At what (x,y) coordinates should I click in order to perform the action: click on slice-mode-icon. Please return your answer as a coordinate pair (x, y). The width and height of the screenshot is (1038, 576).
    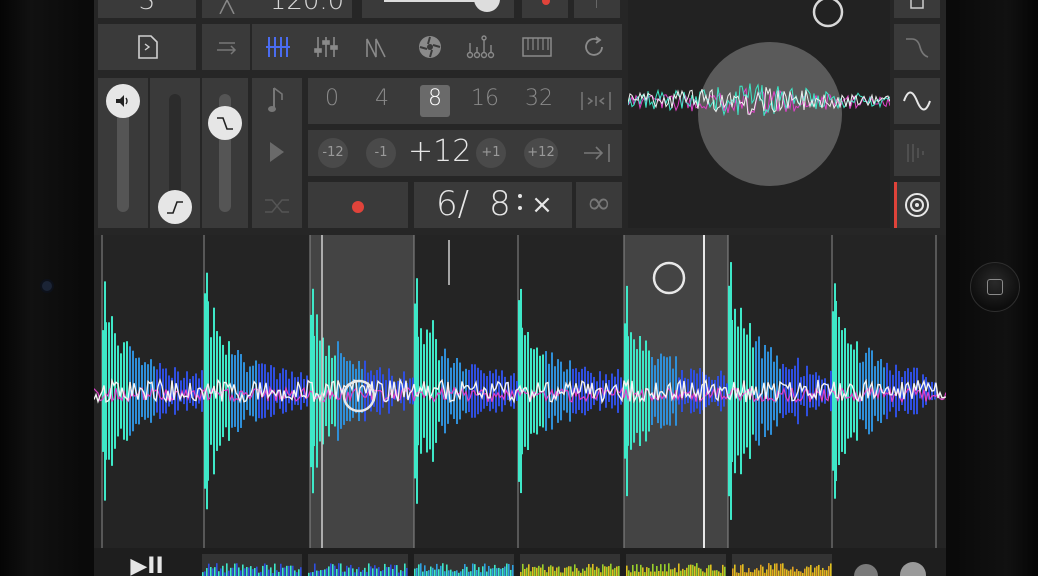
    Looking at the image, I should click on (279, 47).